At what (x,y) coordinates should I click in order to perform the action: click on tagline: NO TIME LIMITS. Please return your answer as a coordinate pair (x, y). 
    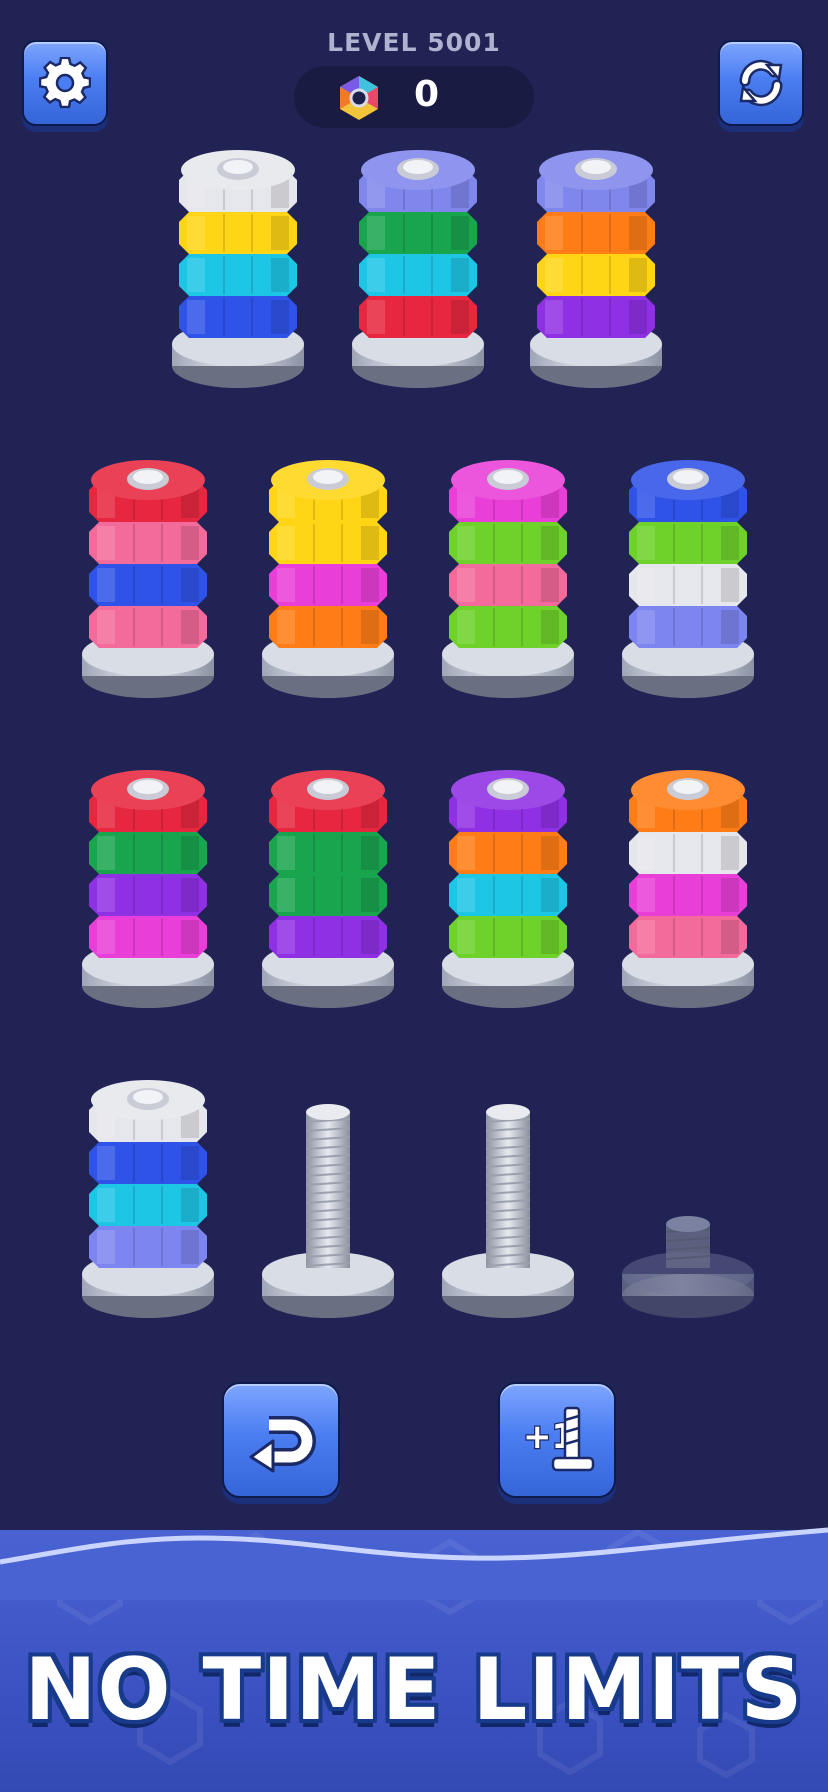
    Looking at the image, I should click on (414, 1690).